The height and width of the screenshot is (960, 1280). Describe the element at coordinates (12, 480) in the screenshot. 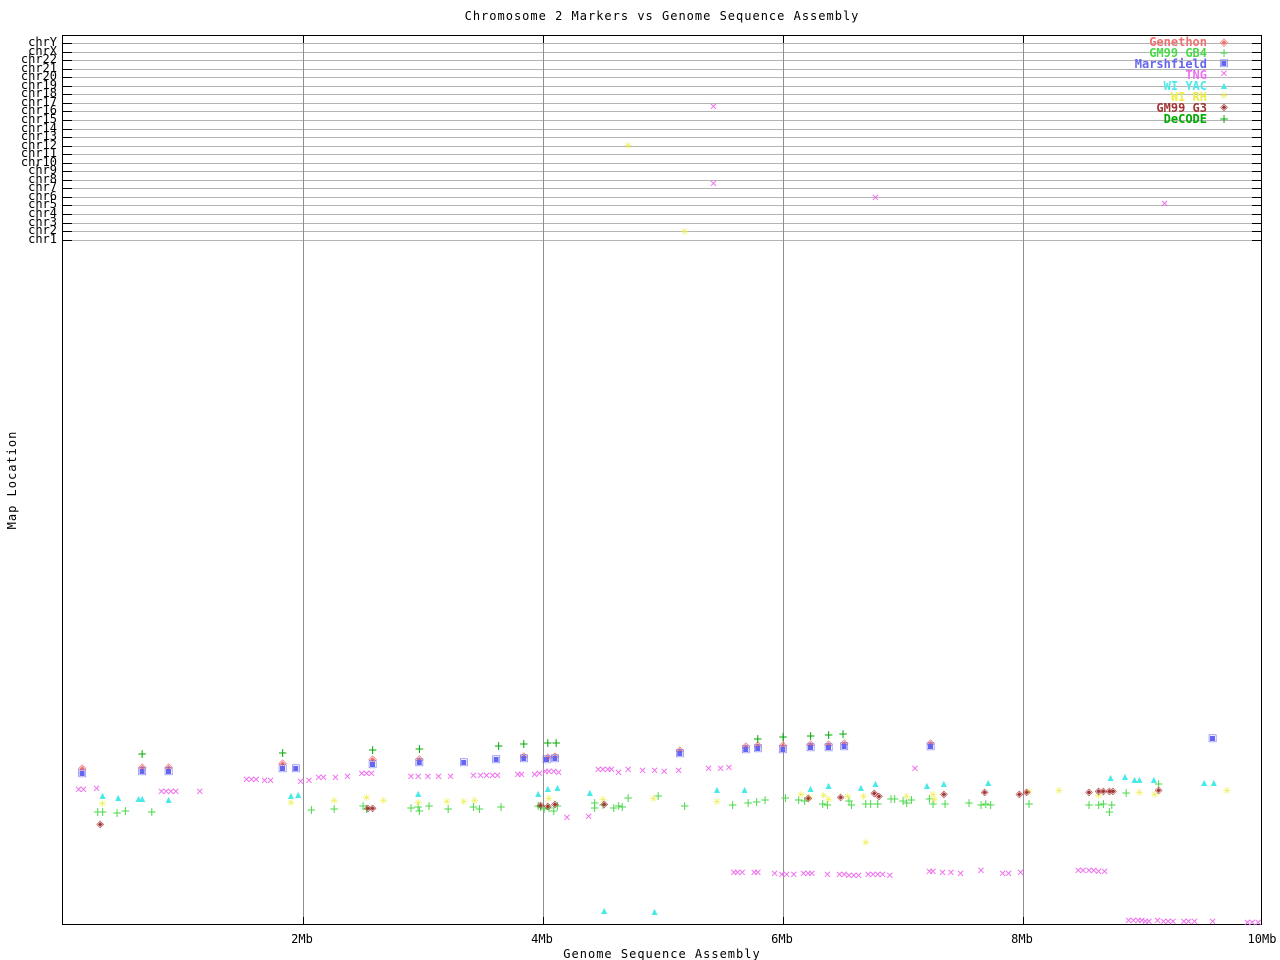

I see `y-axis-title: Map Location` at that location.